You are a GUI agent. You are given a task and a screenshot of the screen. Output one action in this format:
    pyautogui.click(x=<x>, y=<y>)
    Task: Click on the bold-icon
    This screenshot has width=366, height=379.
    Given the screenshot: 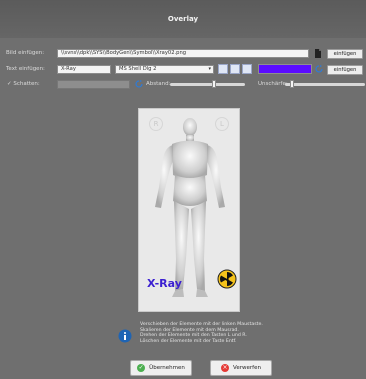 What is the action you would take?
    pyautogui.click(x=223, y=69)
    